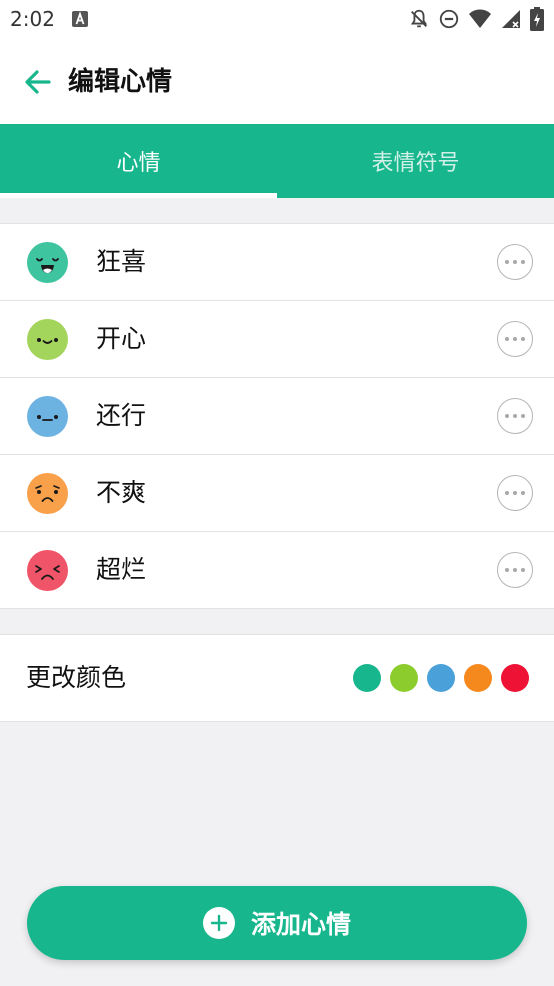  What do you see at coordinates (511, 19) in the screenshot?
I see `signal-icon` at bounding box center [511, 19].